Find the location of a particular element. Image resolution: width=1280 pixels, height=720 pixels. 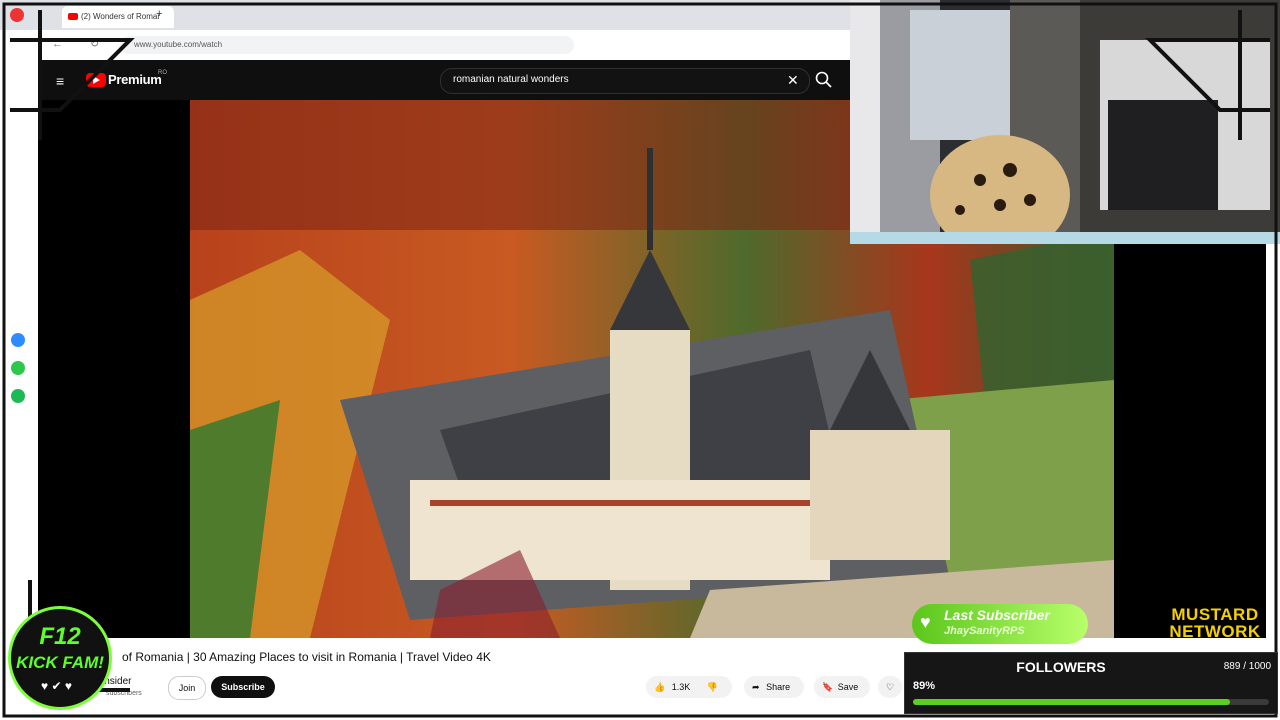

share-button: ➦ Share is located at coordinates (774, 687).